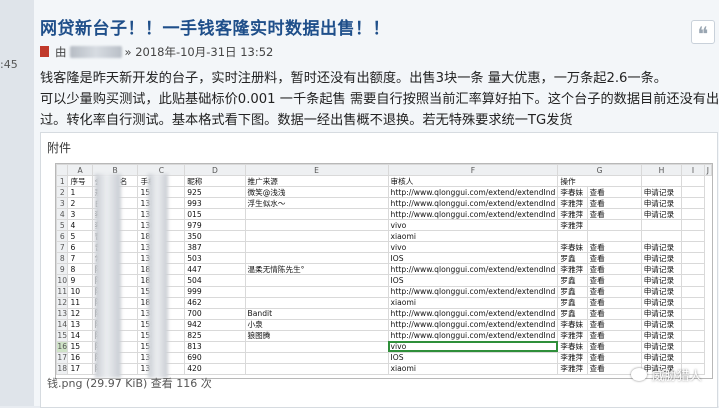  What do you see at coordinates (80, 247) in the screenshot?
I see `cell-index: 6` at bounding box center [80, 247].